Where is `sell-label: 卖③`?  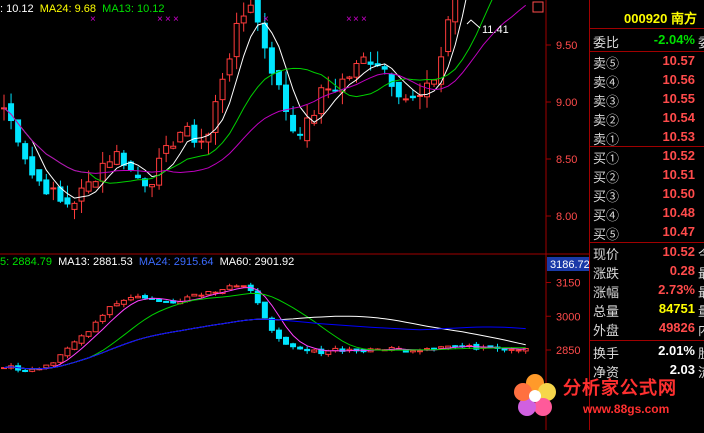 sell-label: 卖③ is located at coordinates (606, 101).